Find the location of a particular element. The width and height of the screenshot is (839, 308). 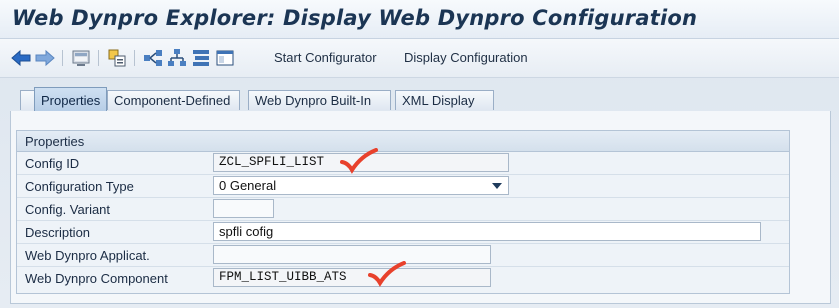

tab-properties: Properties is located at coordinates (70, 99).